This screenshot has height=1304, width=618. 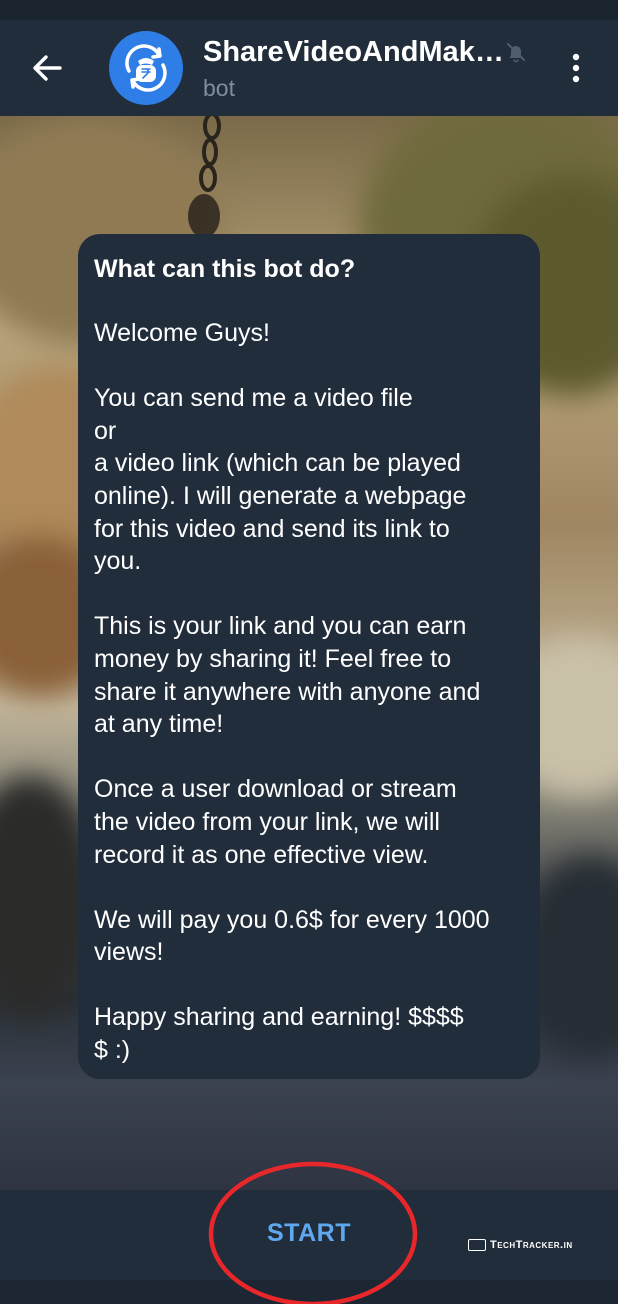 I want to click on bell-muted-icon, so click(x=516, y=53).